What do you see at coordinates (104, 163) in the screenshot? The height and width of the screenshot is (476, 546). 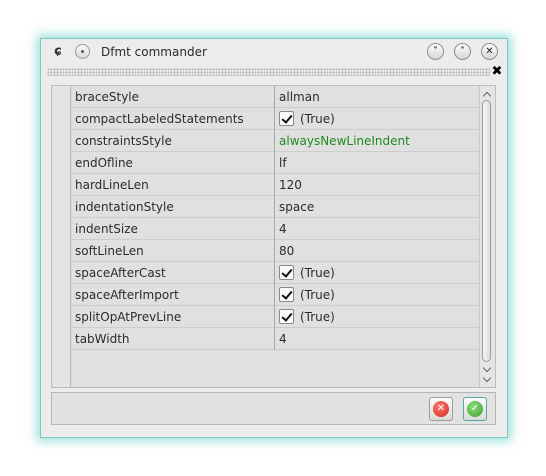 I see `property-name: endOfline` at bounding box center [104, 163].